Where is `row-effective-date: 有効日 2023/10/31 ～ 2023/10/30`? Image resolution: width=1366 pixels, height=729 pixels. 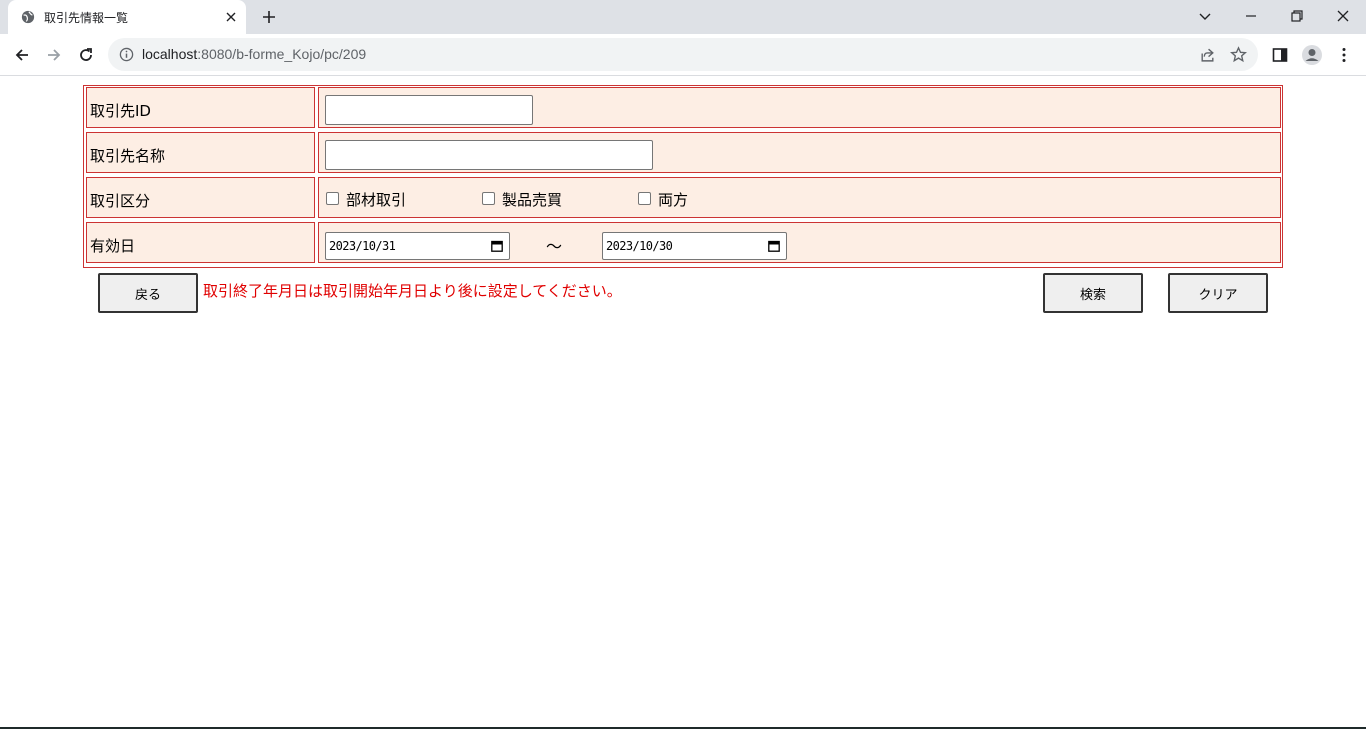
row-effective-date: 有効日 2023/10/31 ～ 2023/10/30 is located at coordinates (683, 242).